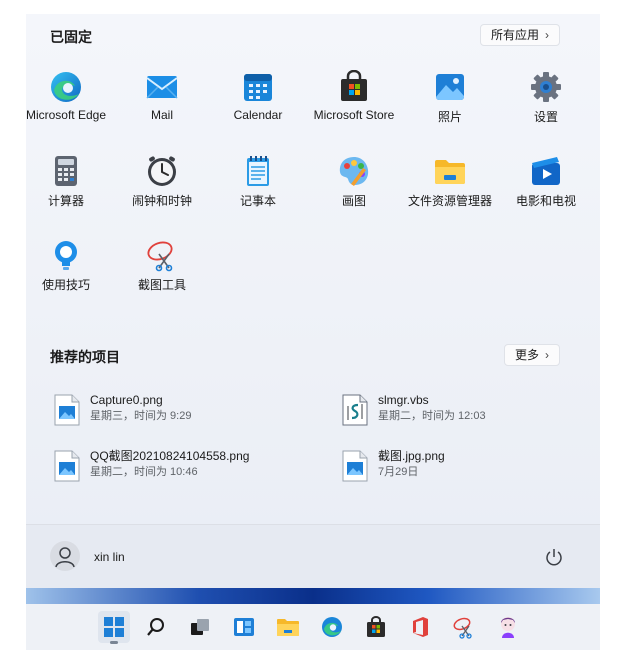 This screenshot has width=622, height=658. Describe the element at coordinates (354, 115) in the screenshot. I see `app-label: Microsoft Store` at that location.